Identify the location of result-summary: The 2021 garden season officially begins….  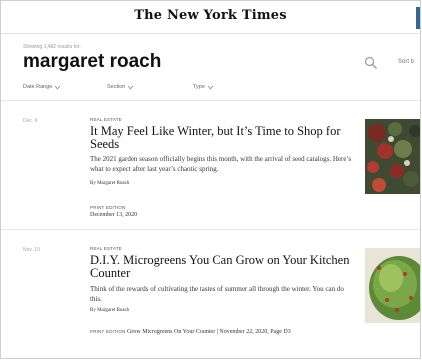
(221, 164).